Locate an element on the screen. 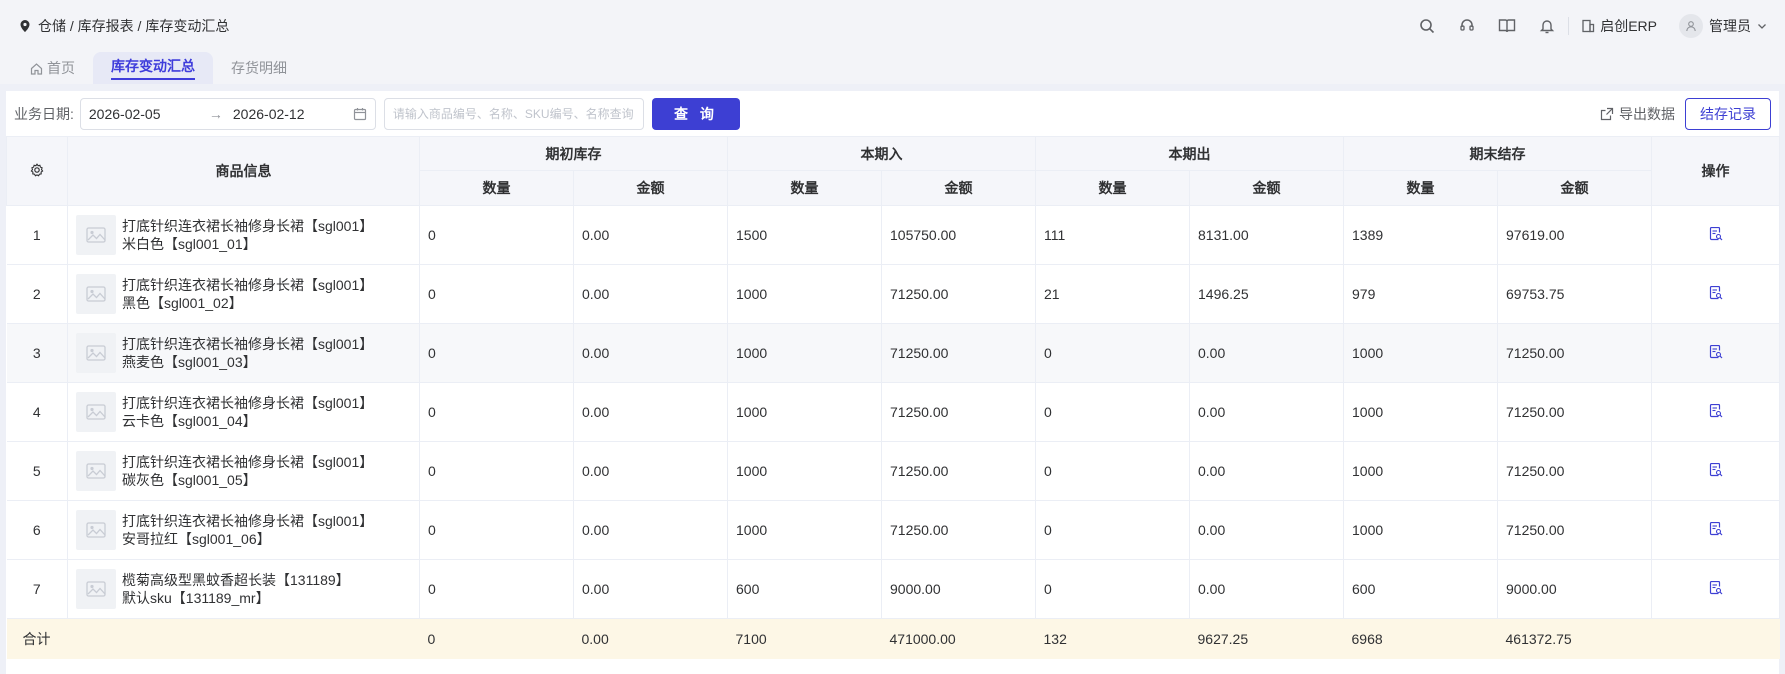 This screenshot has height=674, width=1785. gear-icon is located at coordinates (37, 169).